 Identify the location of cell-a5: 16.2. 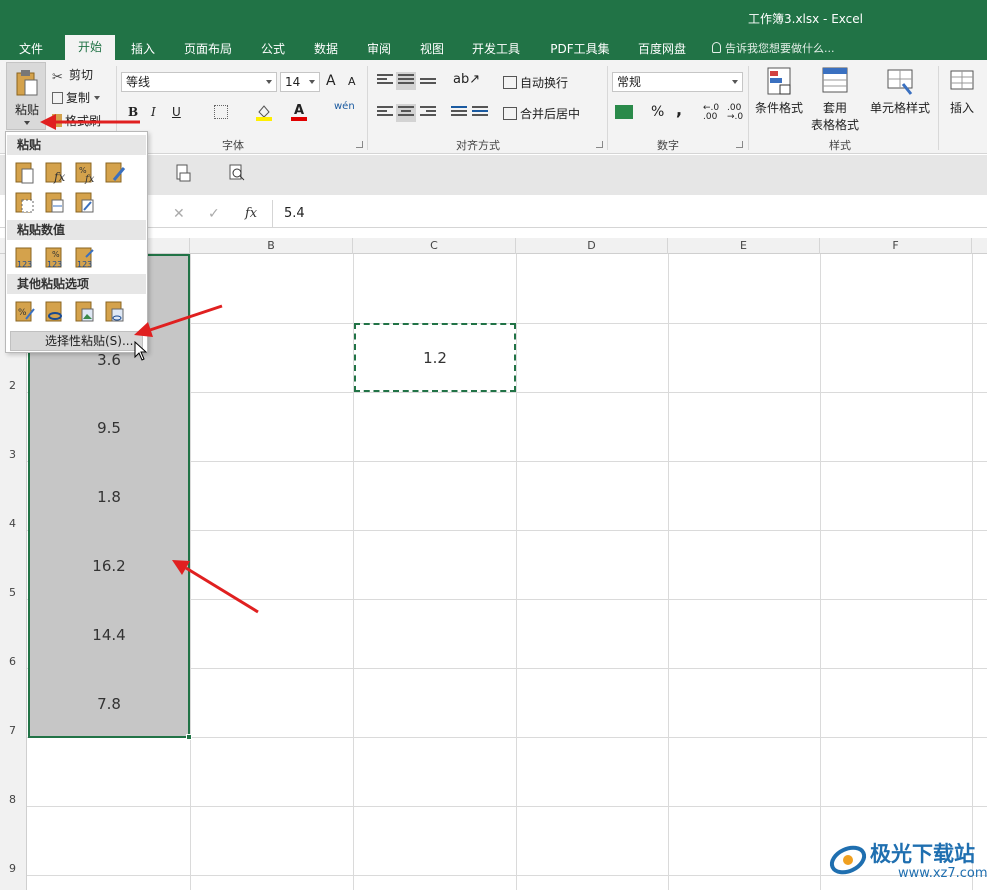
(109, 566).